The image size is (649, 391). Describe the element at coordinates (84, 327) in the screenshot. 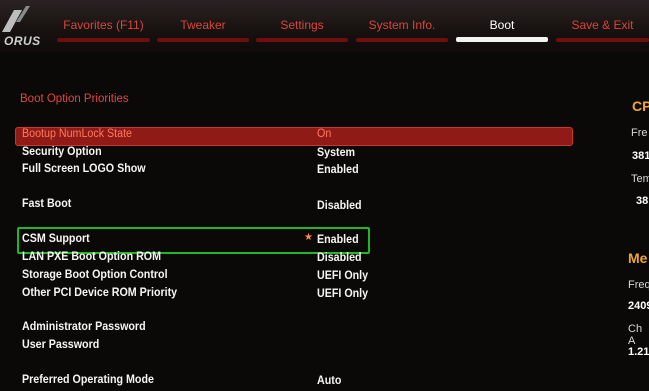

I see `option-administrator-password: Administrator Password` at that location.